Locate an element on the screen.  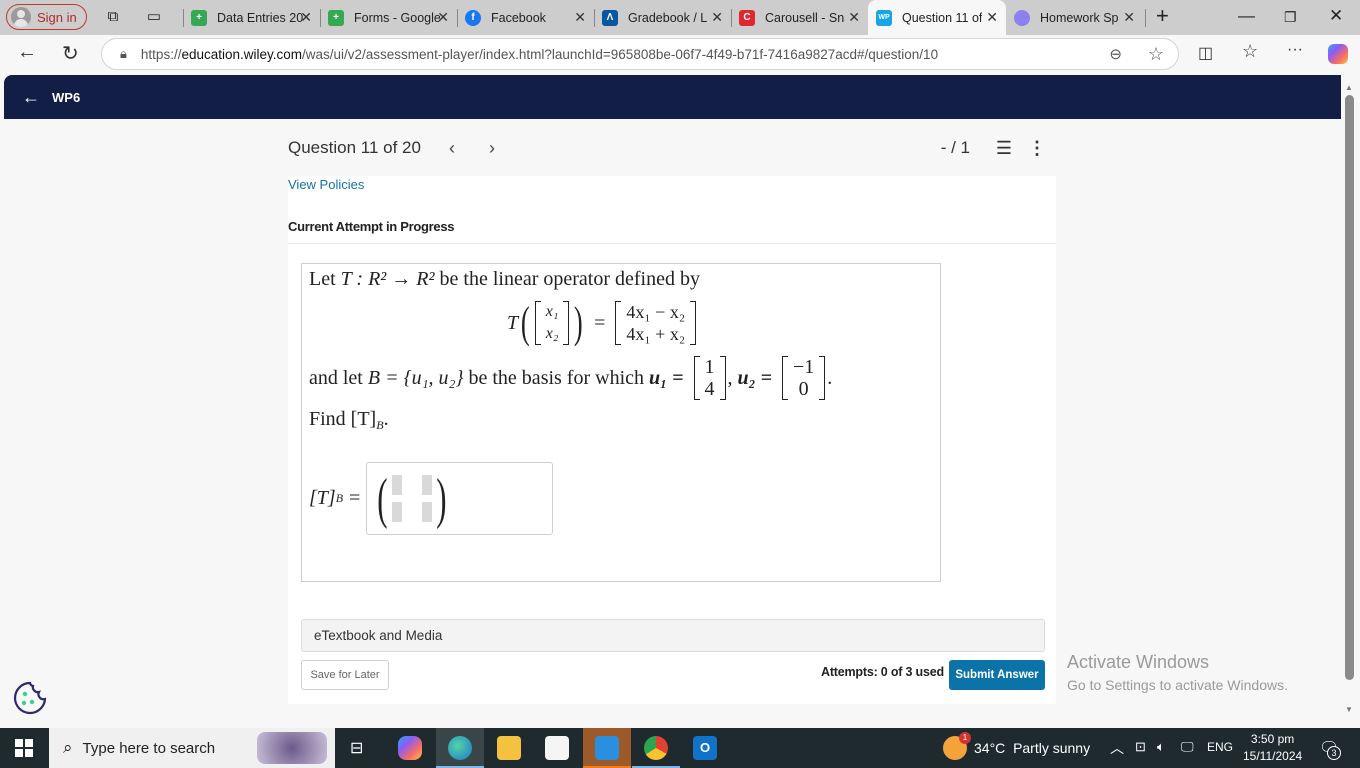
mail-icon is located at coordinates (607, 748).